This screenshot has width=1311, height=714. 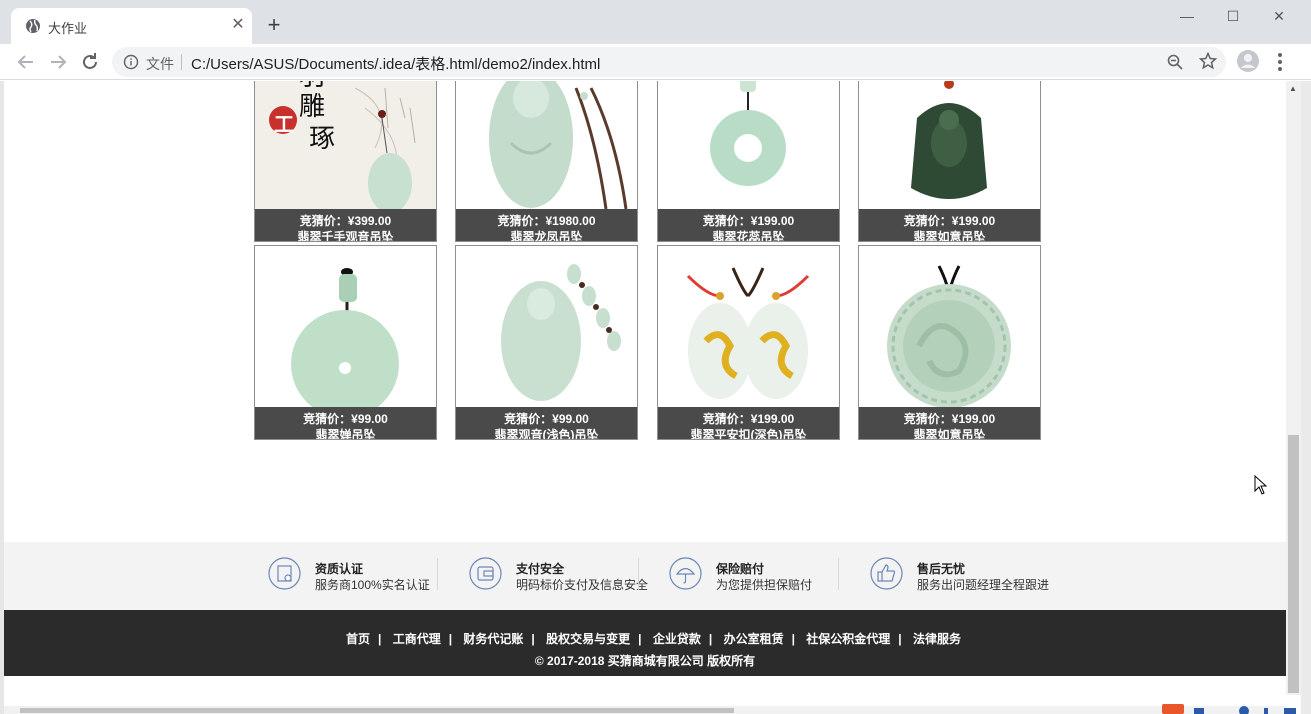 What do you see at coordinates (26, 62) in the screenshot?
I see `back-arrow-icon` at bounding box center [26, 62].